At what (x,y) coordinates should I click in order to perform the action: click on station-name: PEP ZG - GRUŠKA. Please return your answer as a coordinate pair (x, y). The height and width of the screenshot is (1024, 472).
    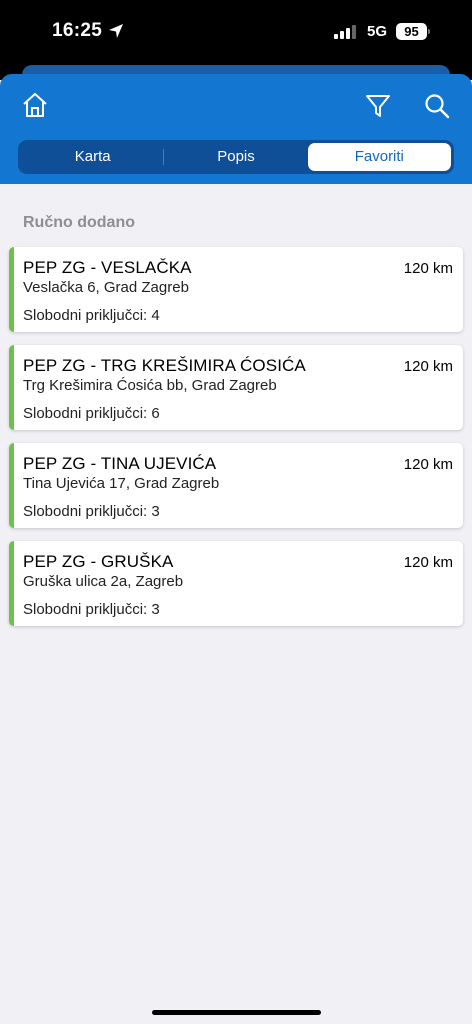
    Looking at the image, I should click on (98, 561).